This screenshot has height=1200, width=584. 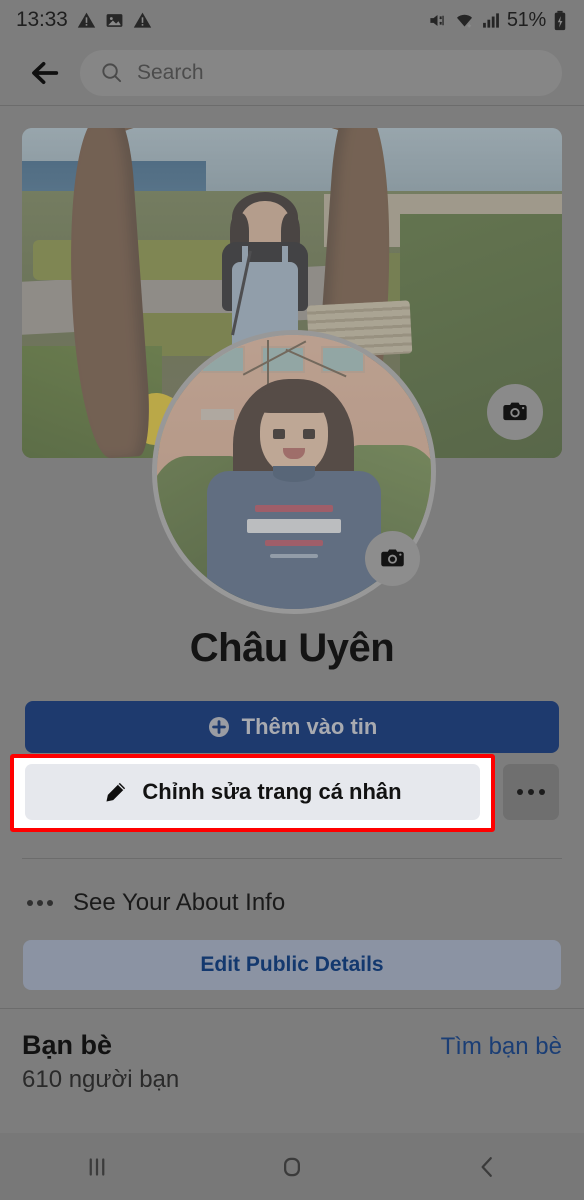 I want to click on profile-photo-camera-button, so click(x=392, y=558).